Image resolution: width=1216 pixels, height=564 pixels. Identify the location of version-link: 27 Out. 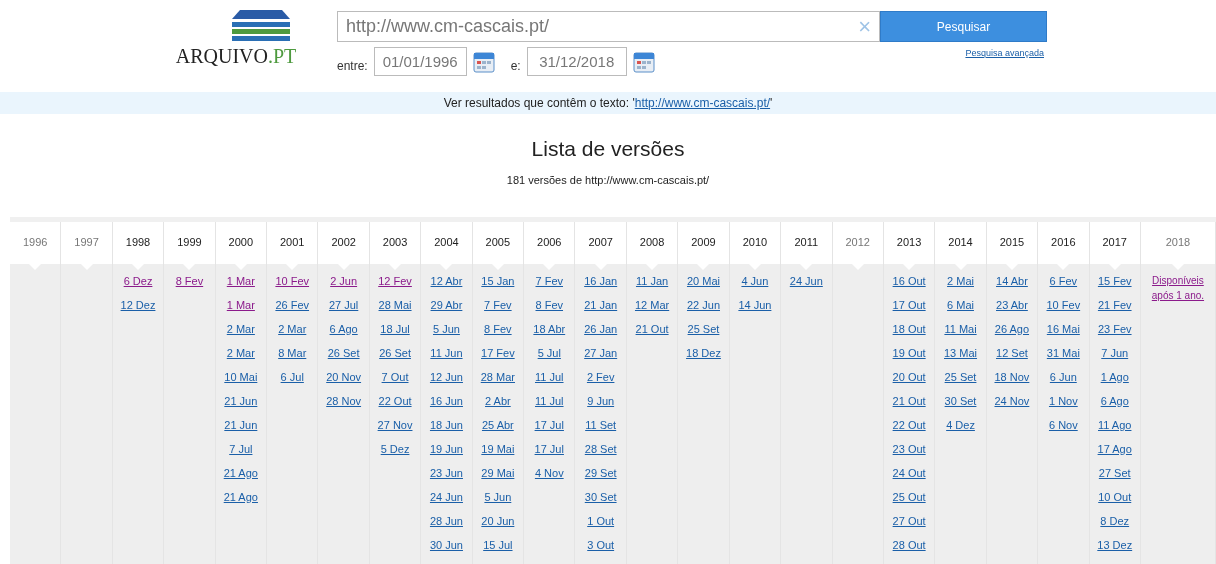
(909, 521).